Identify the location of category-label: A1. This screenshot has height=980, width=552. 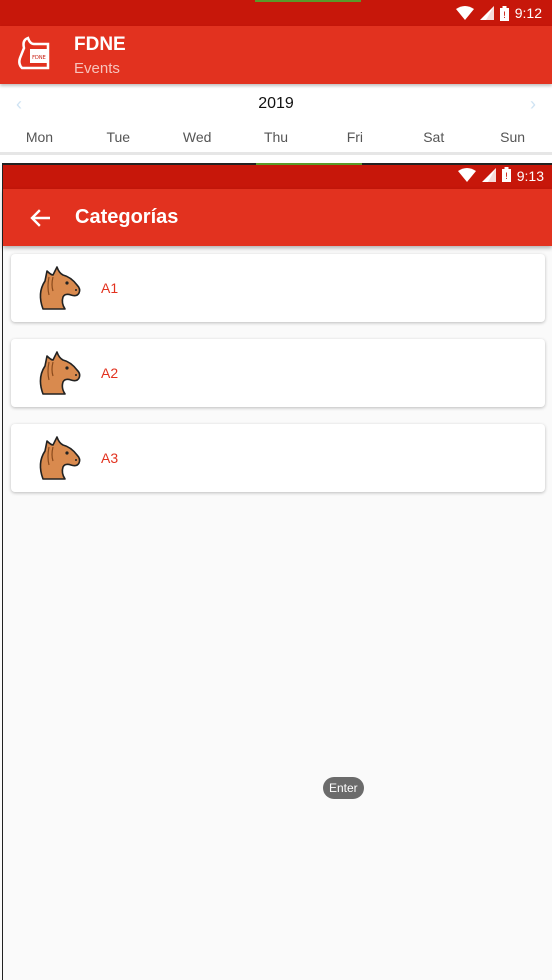
(110, 288).